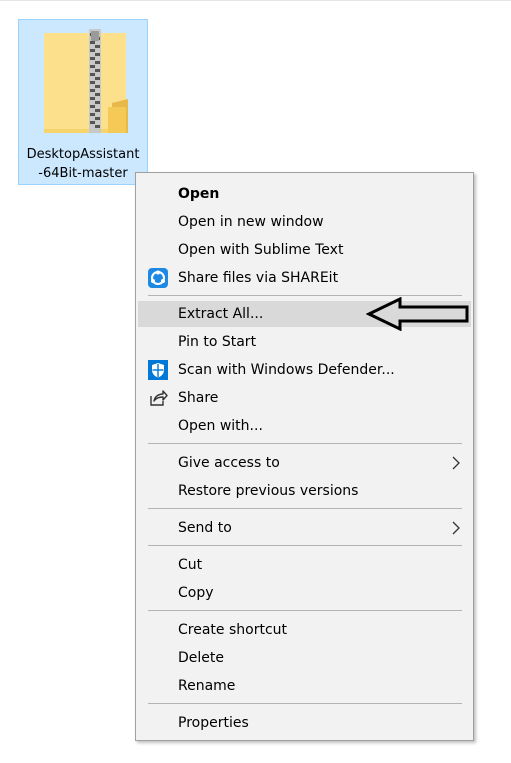 The width and height of the screenshot is (511, 763). Describe the element at coordinates (205, 528) in the screenshot. I see `menu-item-label: Send to` at that location.